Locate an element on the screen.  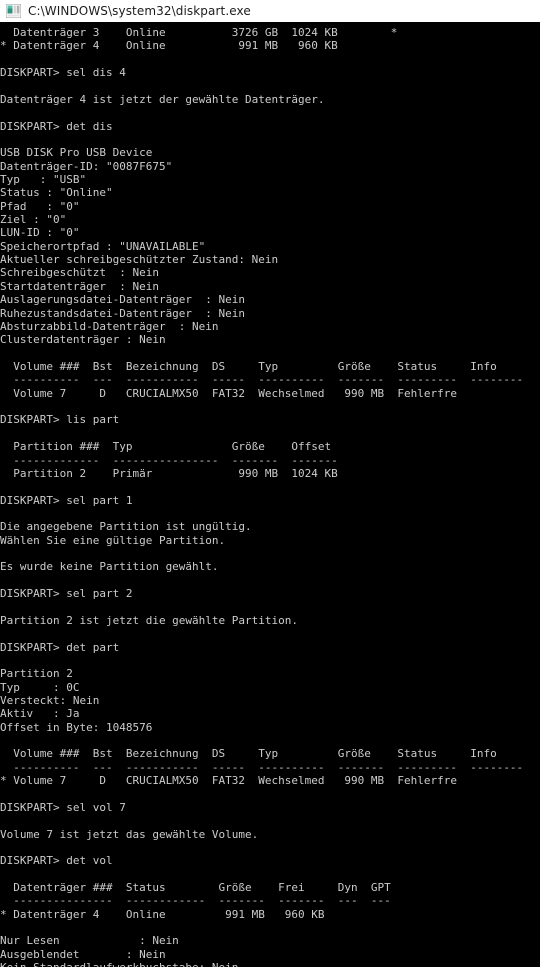
console-line: Partition 2 is located at coordinates (36, 674).